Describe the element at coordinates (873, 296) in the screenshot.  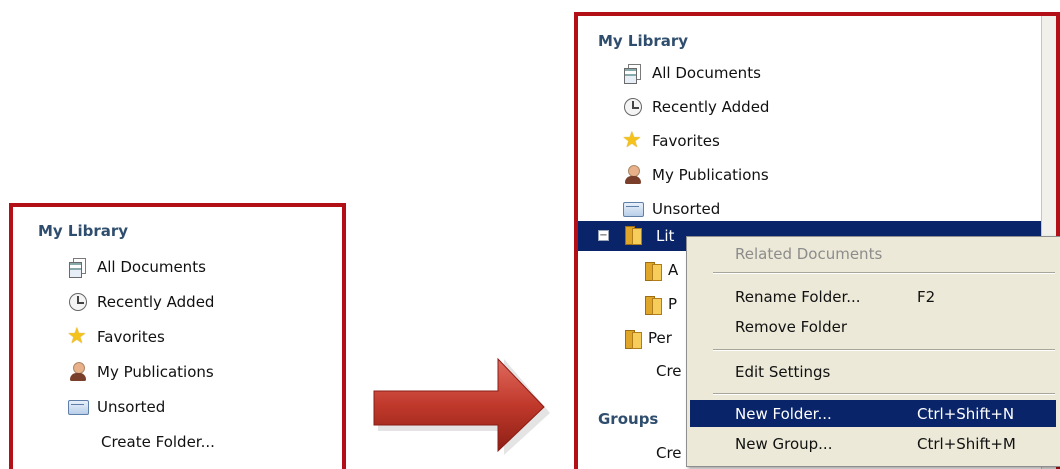
I see `menu-item-rename-folder: Rename Folder... F2` at that location.